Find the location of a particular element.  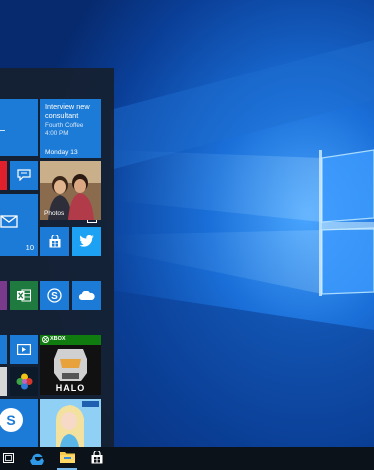

xbox-icon is located at coordinates (45, 339).